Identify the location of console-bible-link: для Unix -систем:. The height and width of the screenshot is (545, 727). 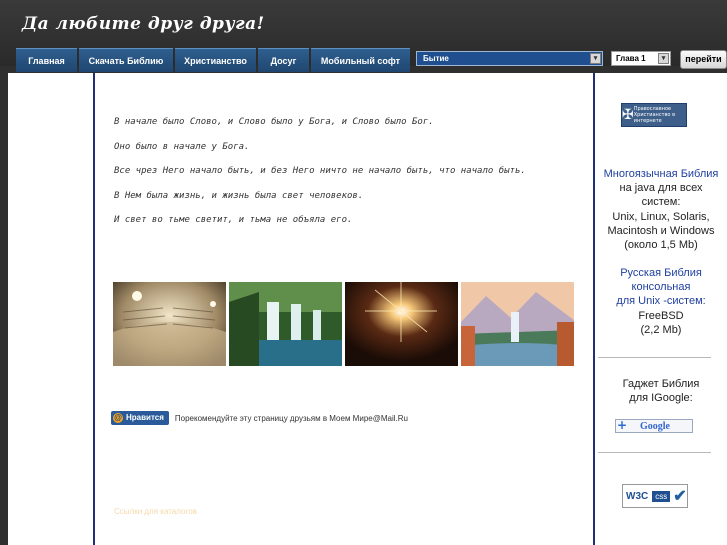
(661, 301).